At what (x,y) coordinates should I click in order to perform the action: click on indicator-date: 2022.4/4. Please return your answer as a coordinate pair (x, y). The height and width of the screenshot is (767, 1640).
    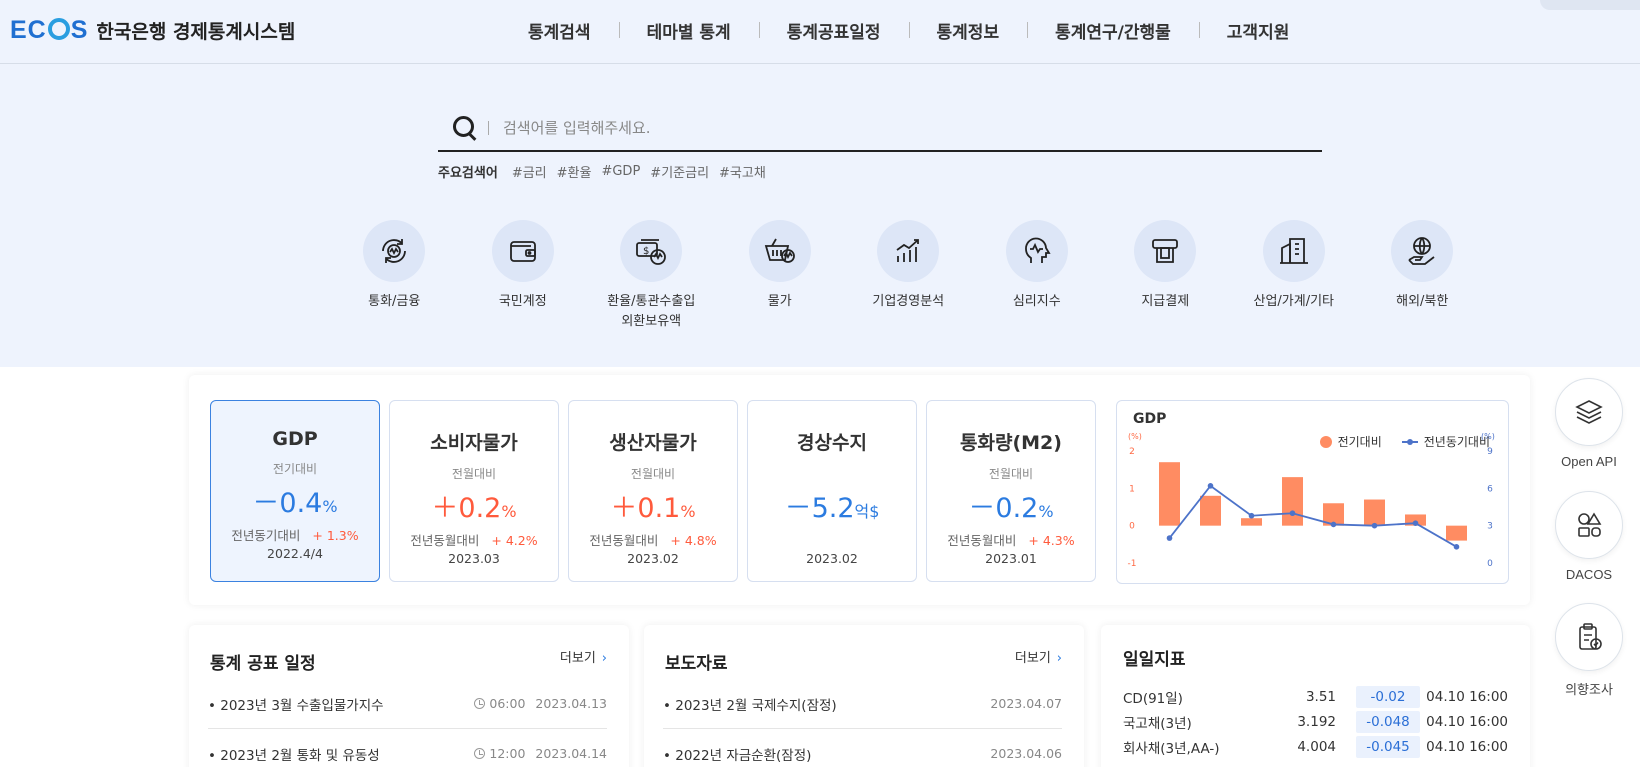
    Looking at the image, I should click on (295, 553).